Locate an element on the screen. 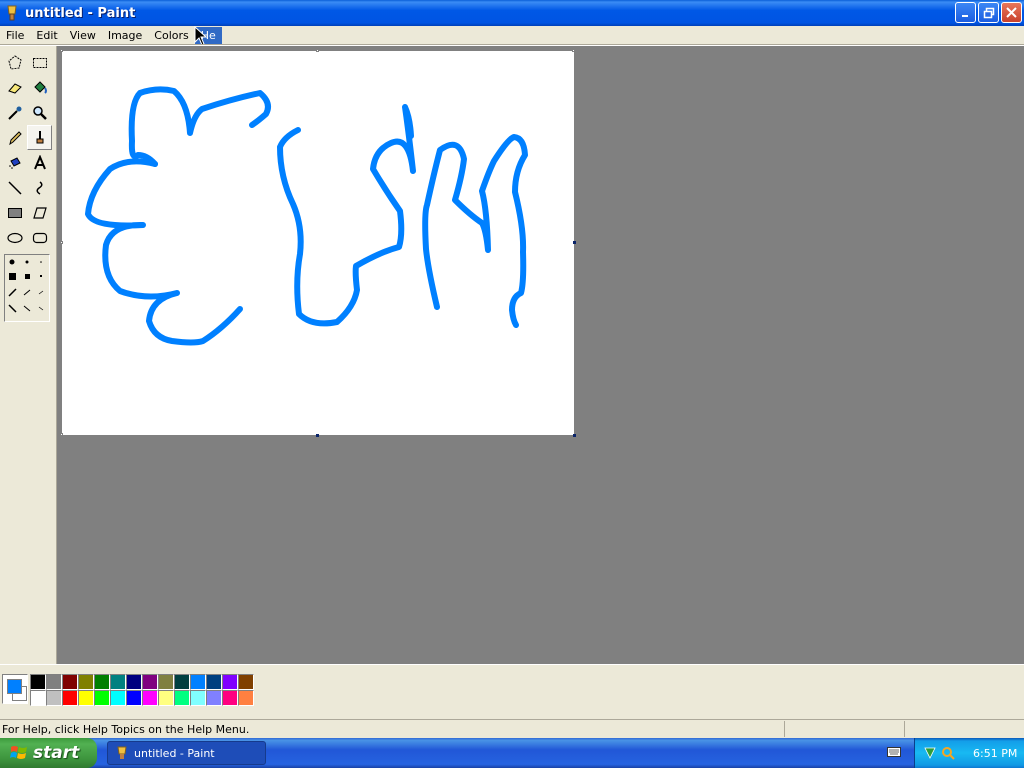  window-controls is located at coordinates (988, 12).